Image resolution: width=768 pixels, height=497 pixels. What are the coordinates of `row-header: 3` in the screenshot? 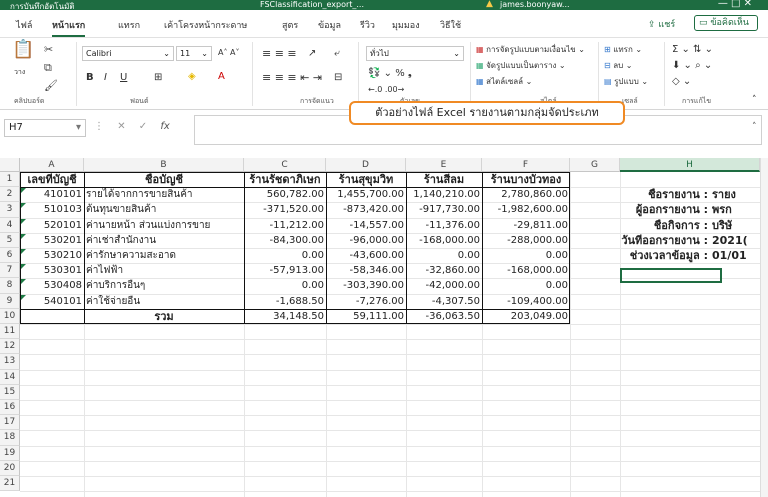 It's located at (10, 210).